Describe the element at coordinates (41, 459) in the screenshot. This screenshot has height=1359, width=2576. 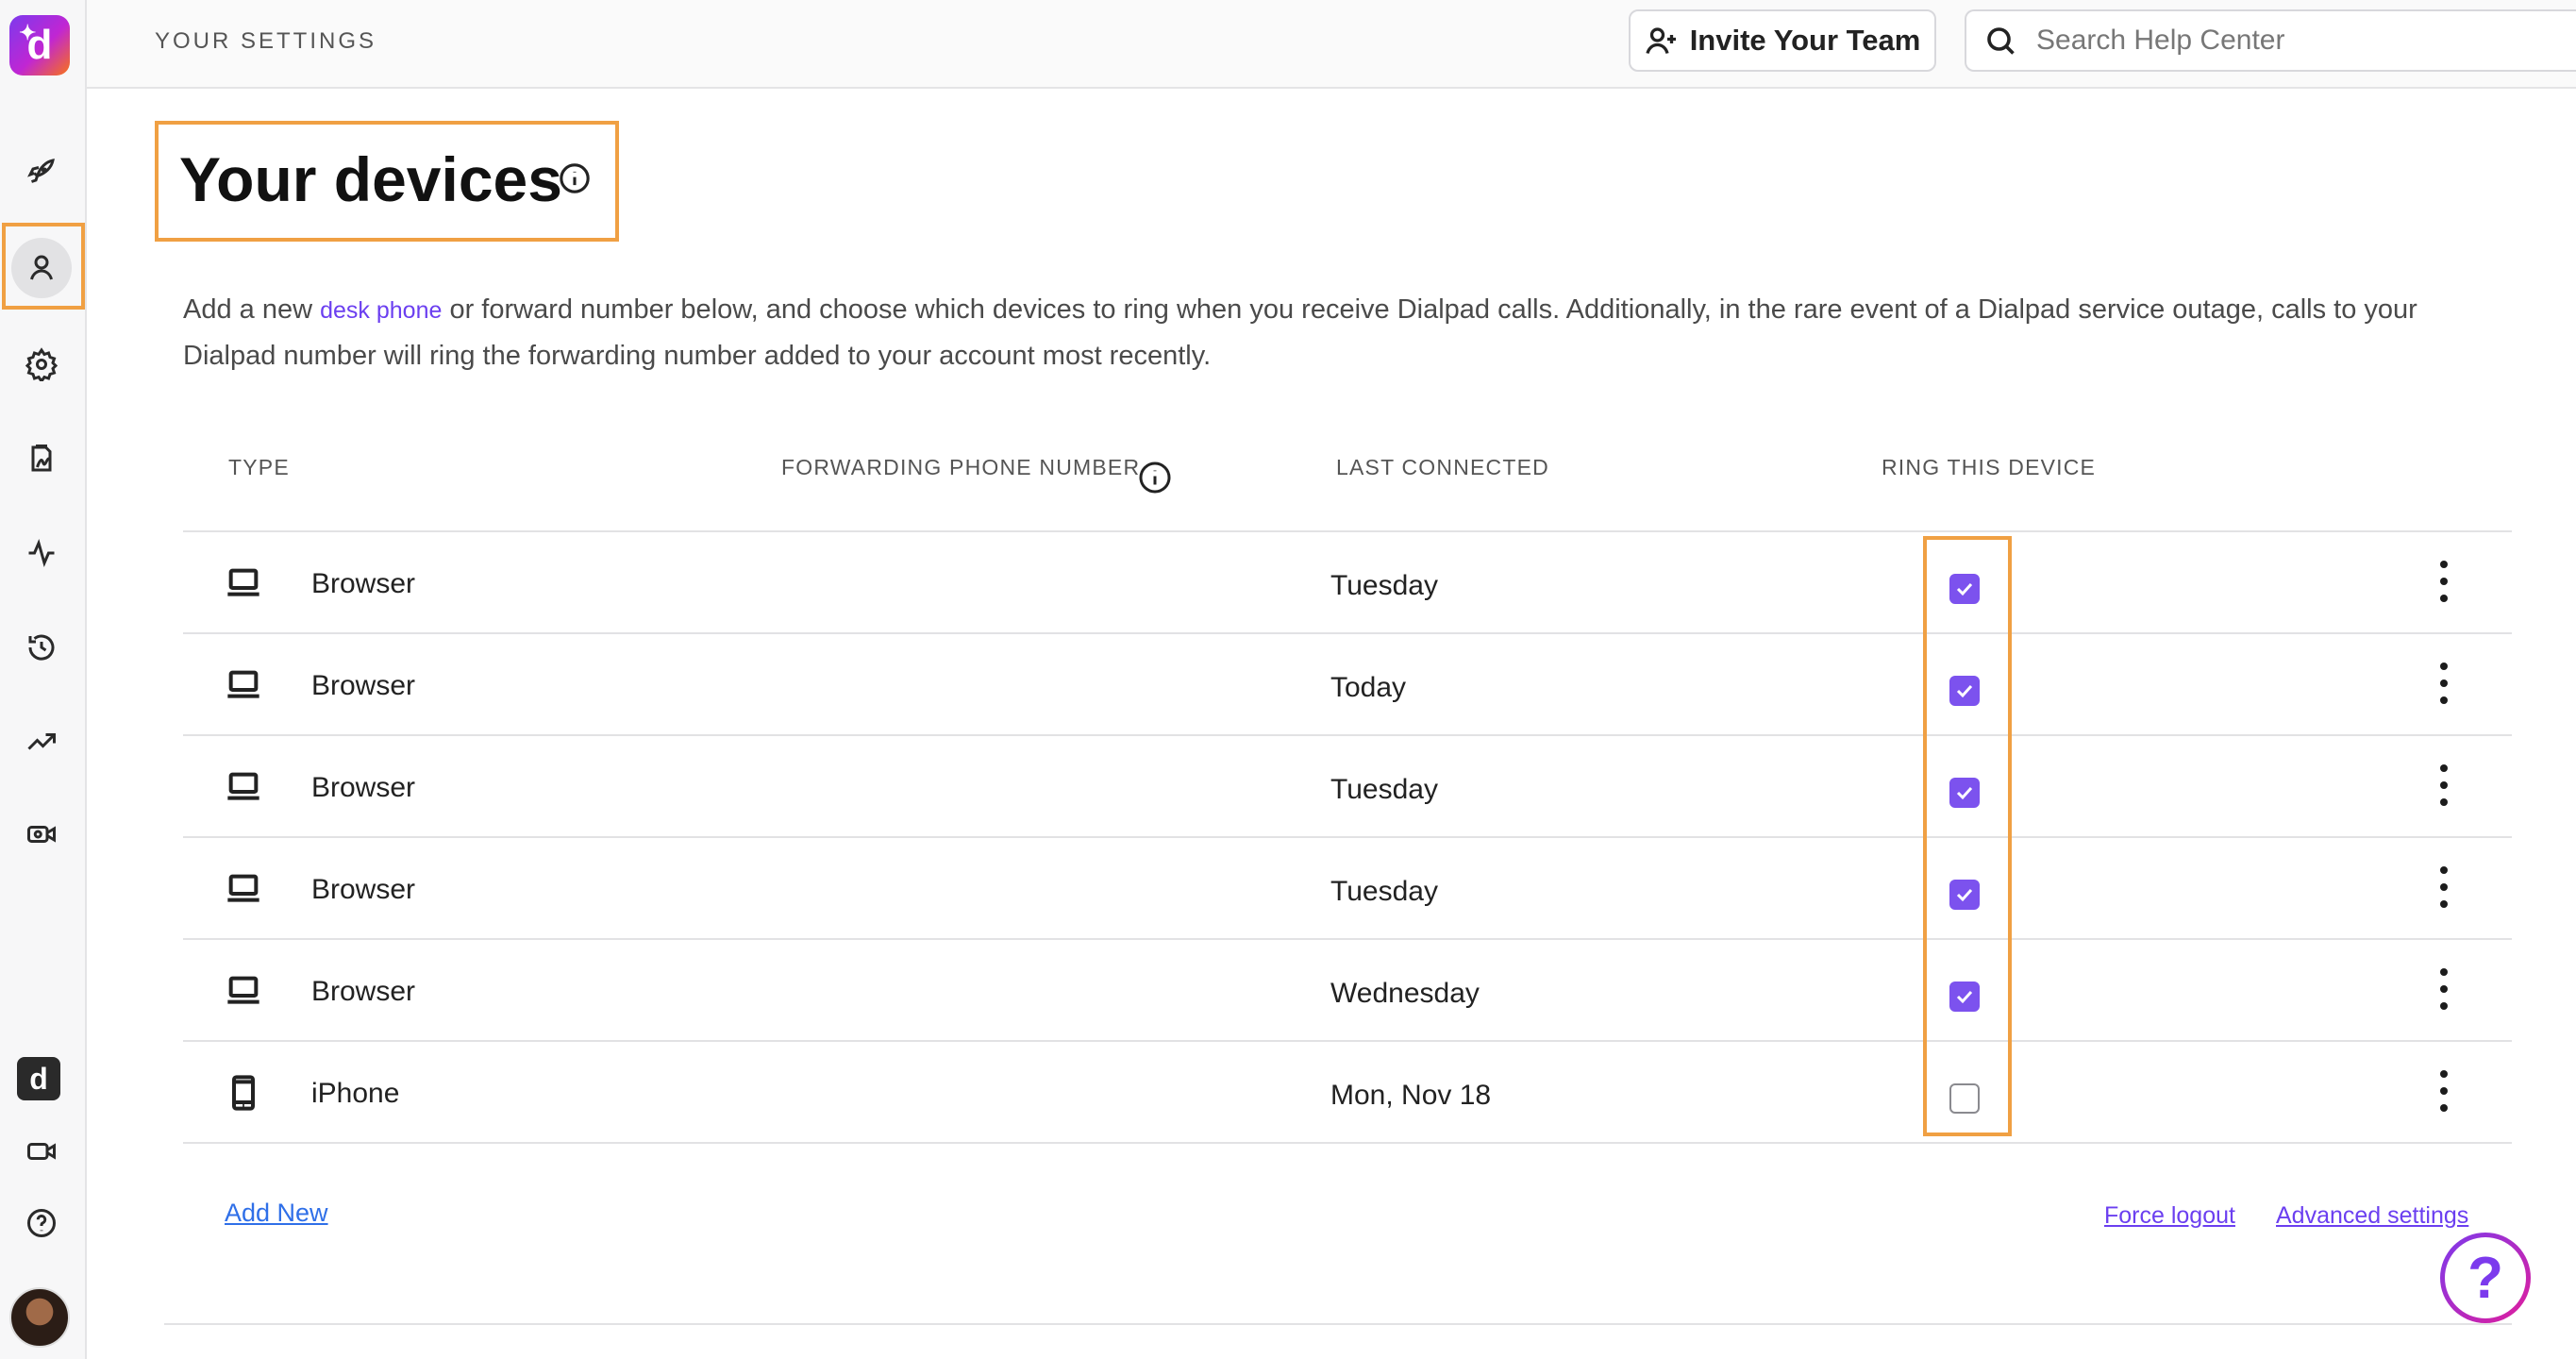
I see `contacts-icon` at that location.